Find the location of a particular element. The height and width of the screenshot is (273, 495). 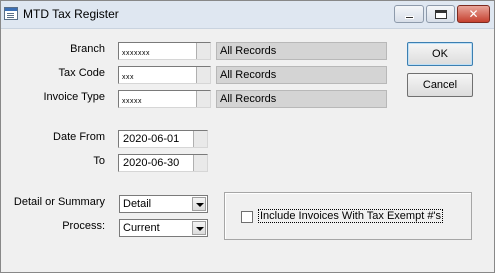

close-icon: ✕ is located at coordinates (473, 14).